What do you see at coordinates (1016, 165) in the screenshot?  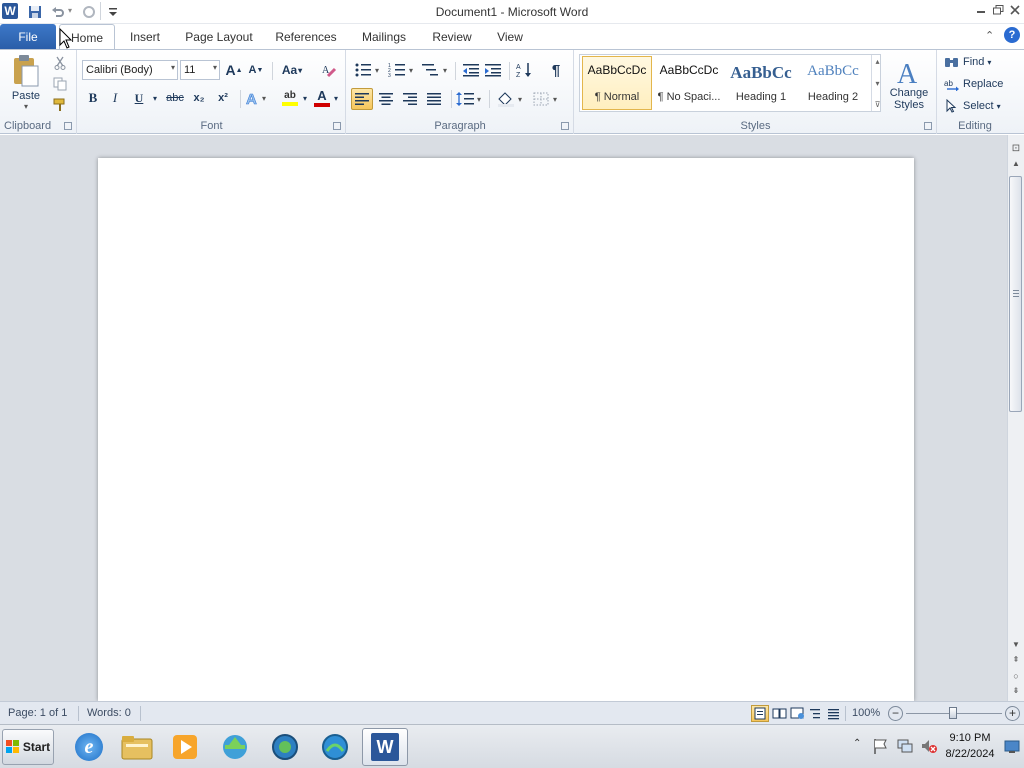 I see `scroll-up-icon: ▲` at bounding box center [1016, 165].